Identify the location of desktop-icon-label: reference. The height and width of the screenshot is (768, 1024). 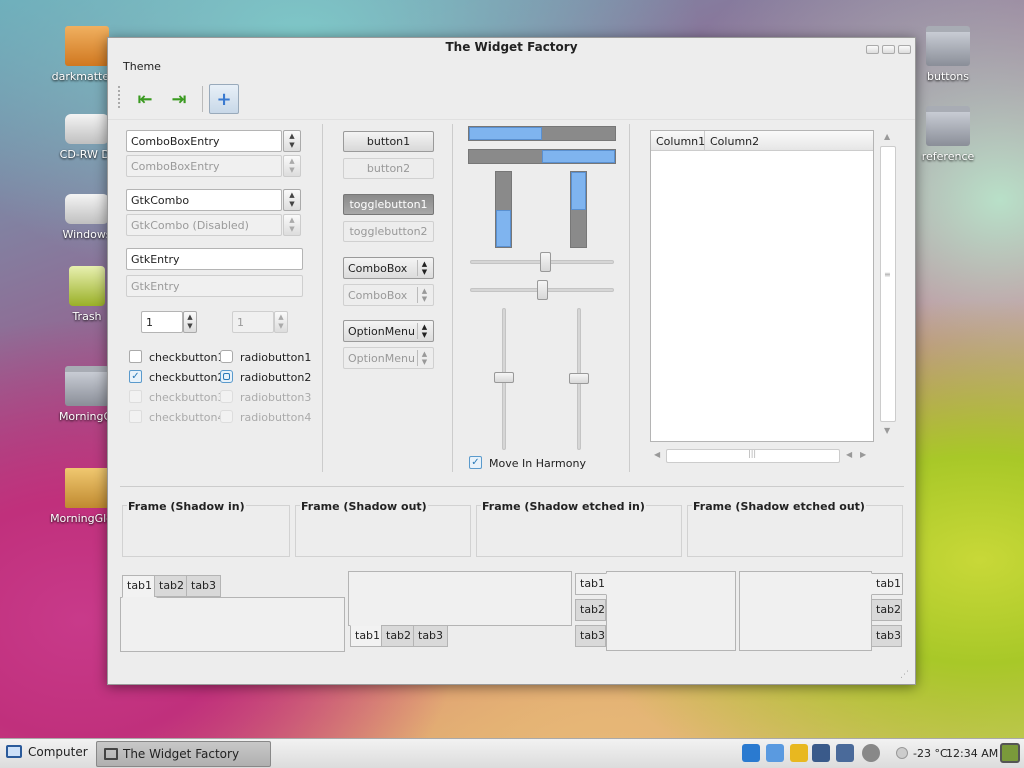
(948, 156).